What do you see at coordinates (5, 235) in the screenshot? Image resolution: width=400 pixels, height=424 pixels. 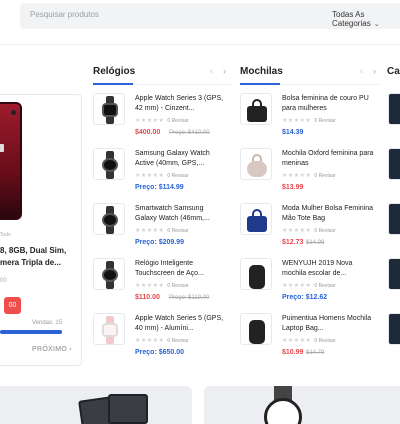 I see `featured-meta: Todo` at bounding box center [5, 235].